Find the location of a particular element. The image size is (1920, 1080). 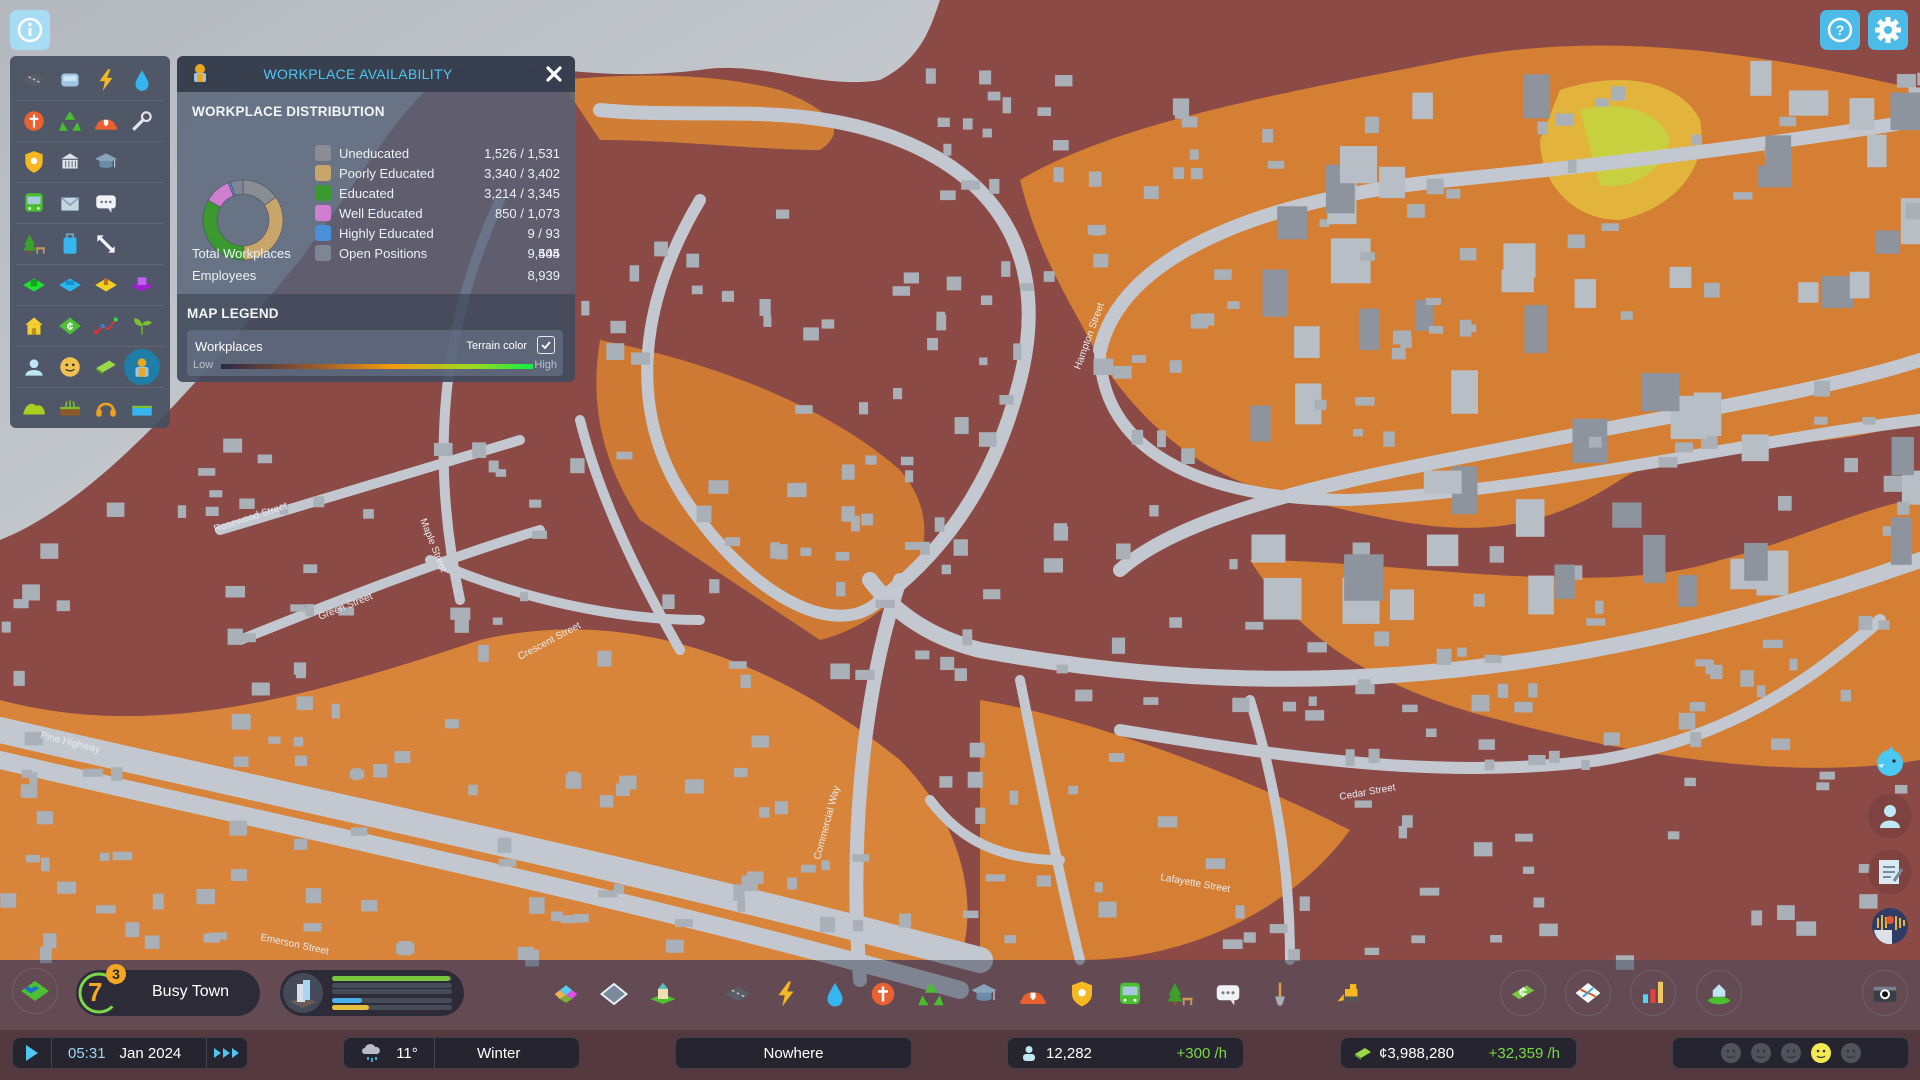

infoview-park-button is located at coordinates (34, 244).